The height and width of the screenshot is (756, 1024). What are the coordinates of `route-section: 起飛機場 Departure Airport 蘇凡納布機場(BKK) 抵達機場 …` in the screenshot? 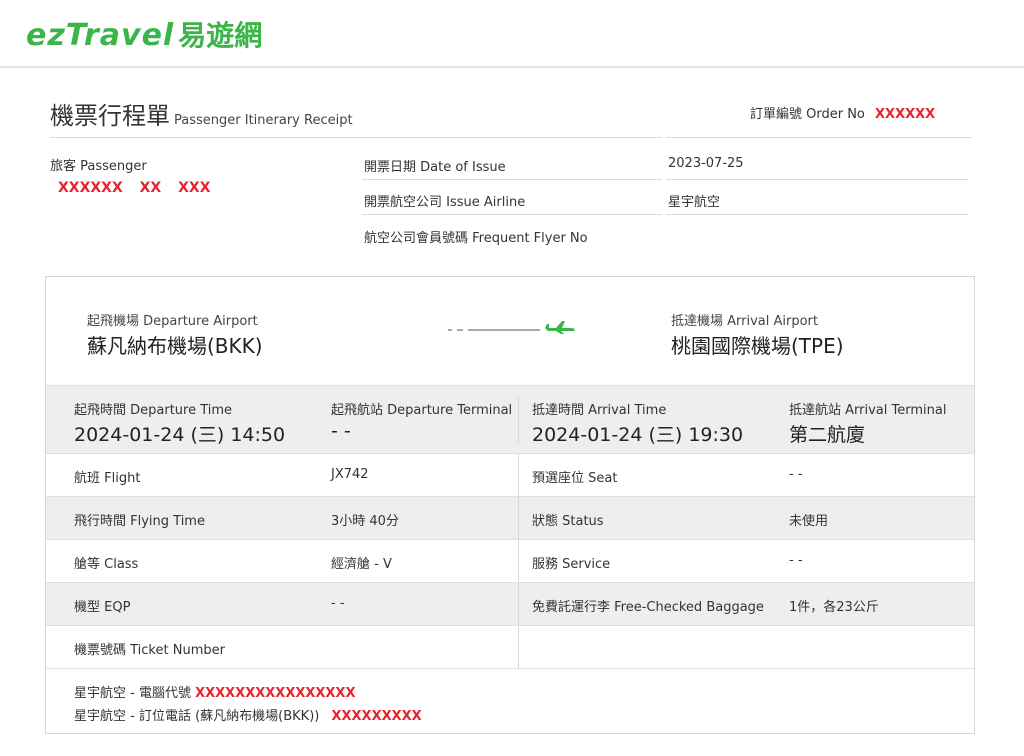 It's located at (510, 331).